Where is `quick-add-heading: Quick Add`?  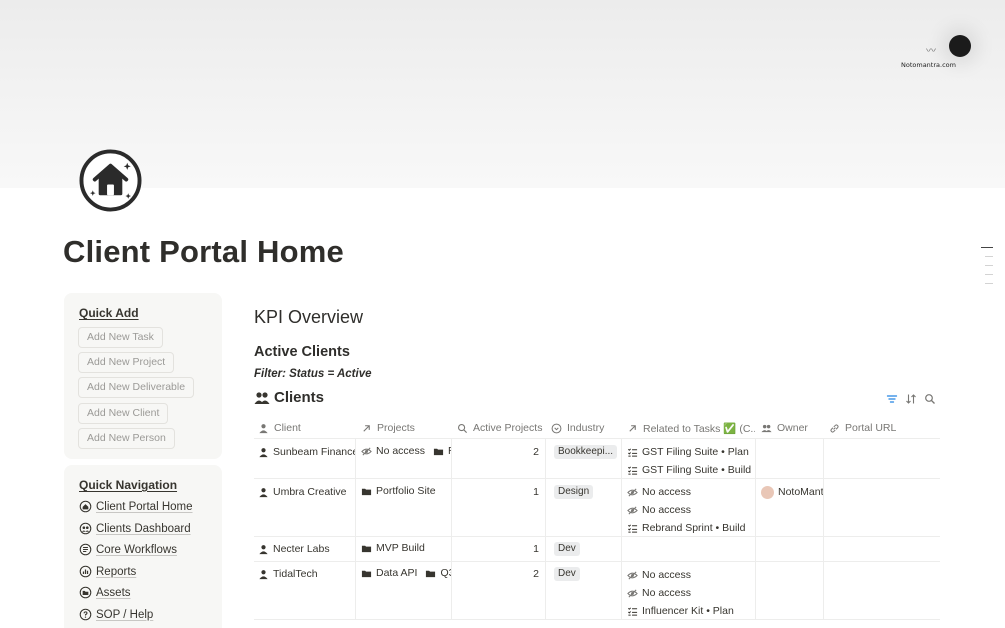 quick-add-heading: Quick Add is located at coordinates (109, 313).